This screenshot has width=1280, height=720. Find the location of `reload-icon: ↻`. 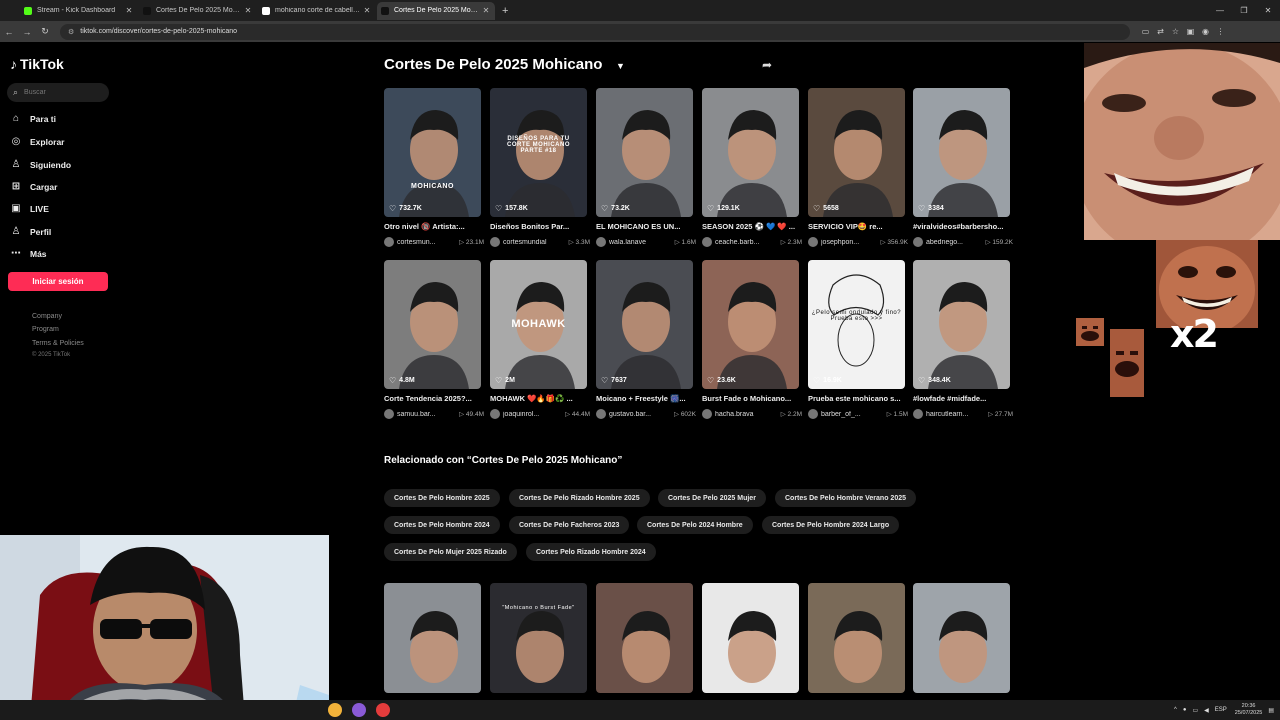

reload-icon: ↻ is located at coordinates (45, 31).